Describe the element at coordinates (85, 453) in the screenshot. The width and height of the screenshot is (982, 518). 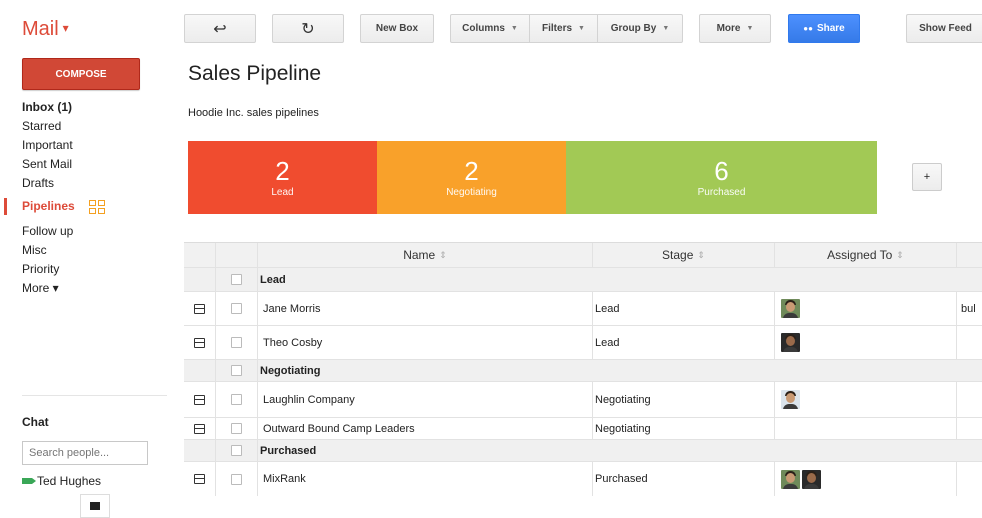
I see `search-people-input` at that location.